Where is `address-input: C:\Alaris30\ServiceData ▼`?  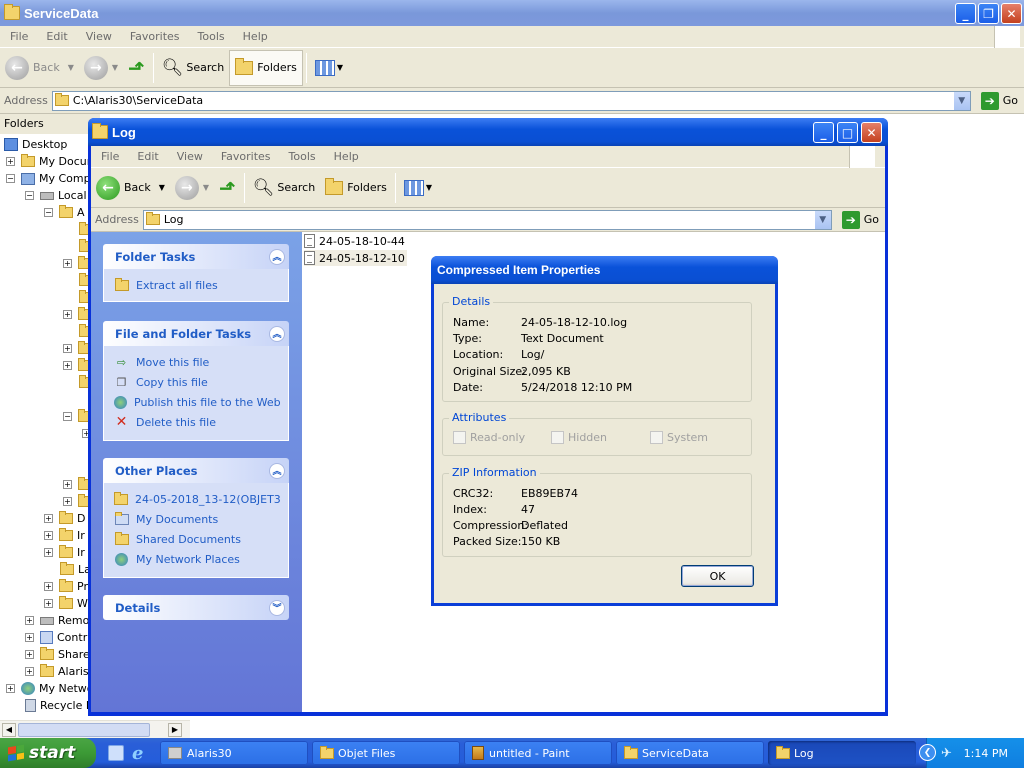 address-input: C:\Alaris30\ServiceData ▼ is located at coordinates (511, 100).